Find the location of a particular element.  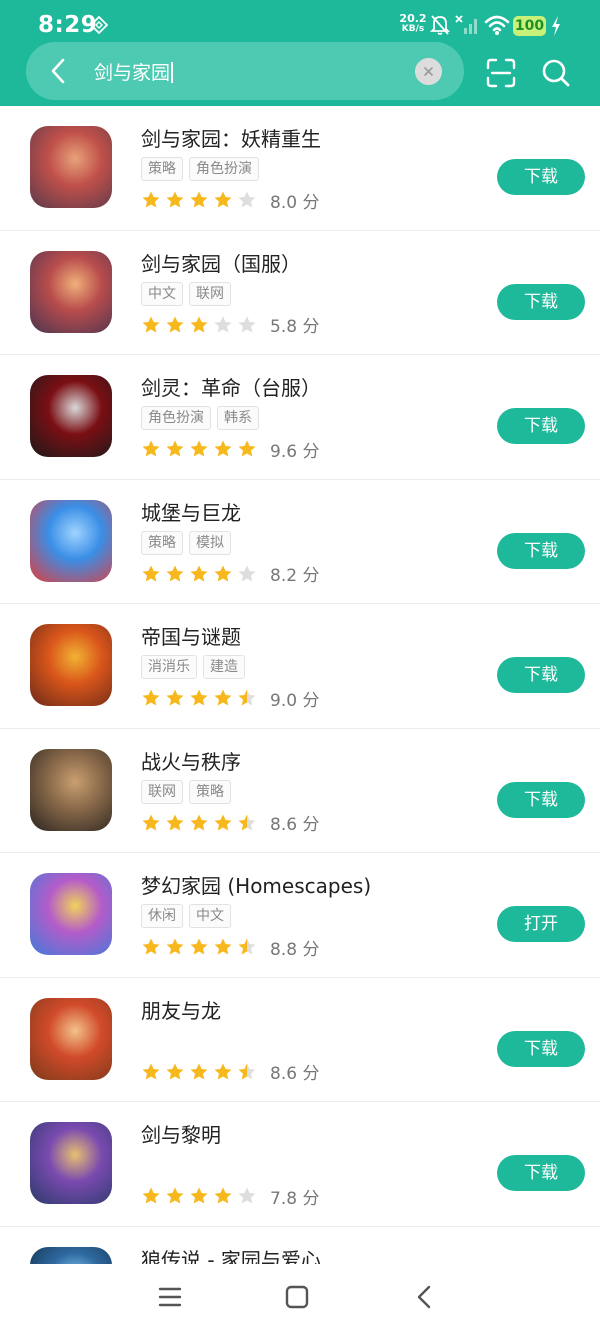

battery-indicator: 100 is located at coordinates (529, 26).